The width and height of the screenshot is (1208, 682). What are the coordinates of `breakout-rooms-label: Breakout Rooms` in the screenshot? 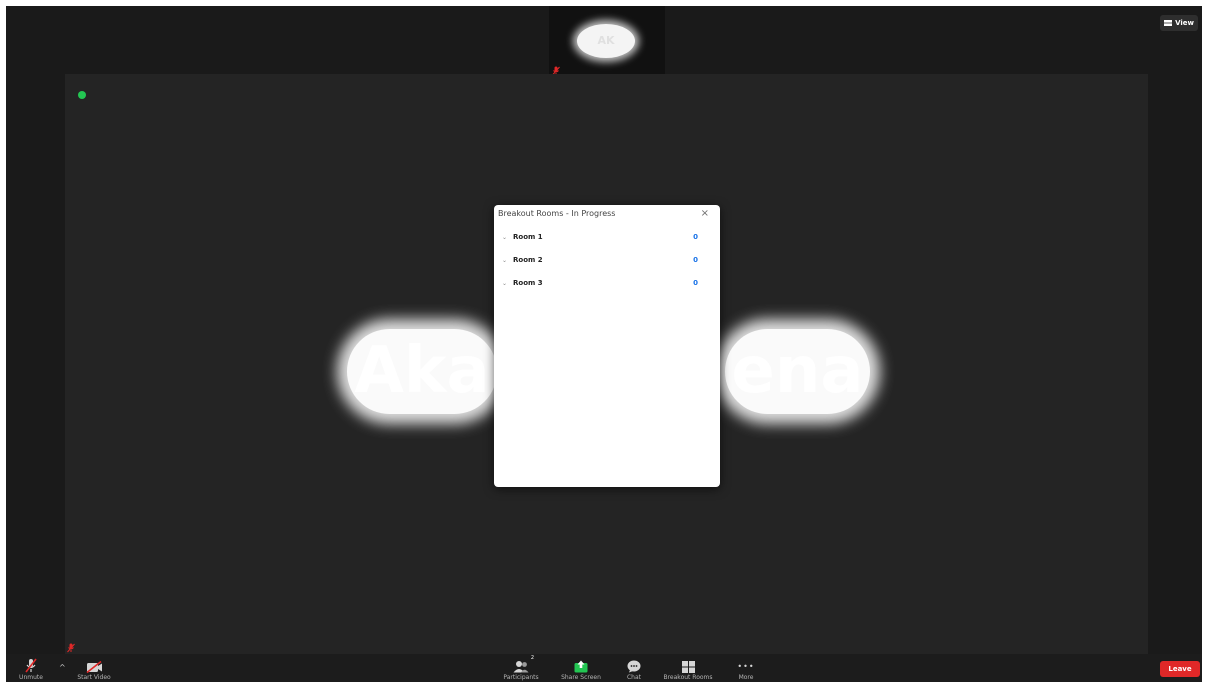 It's located at (688, 677).